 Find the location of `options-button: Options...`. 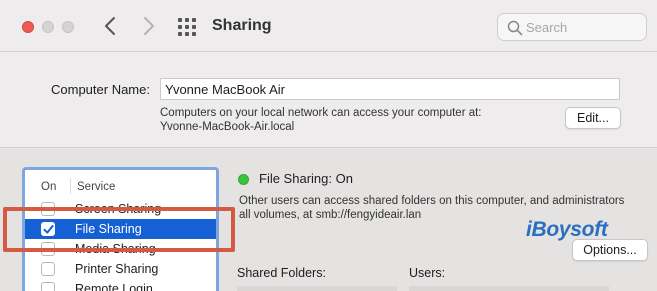

options-button: Options... is located at coordinates (610, 250).